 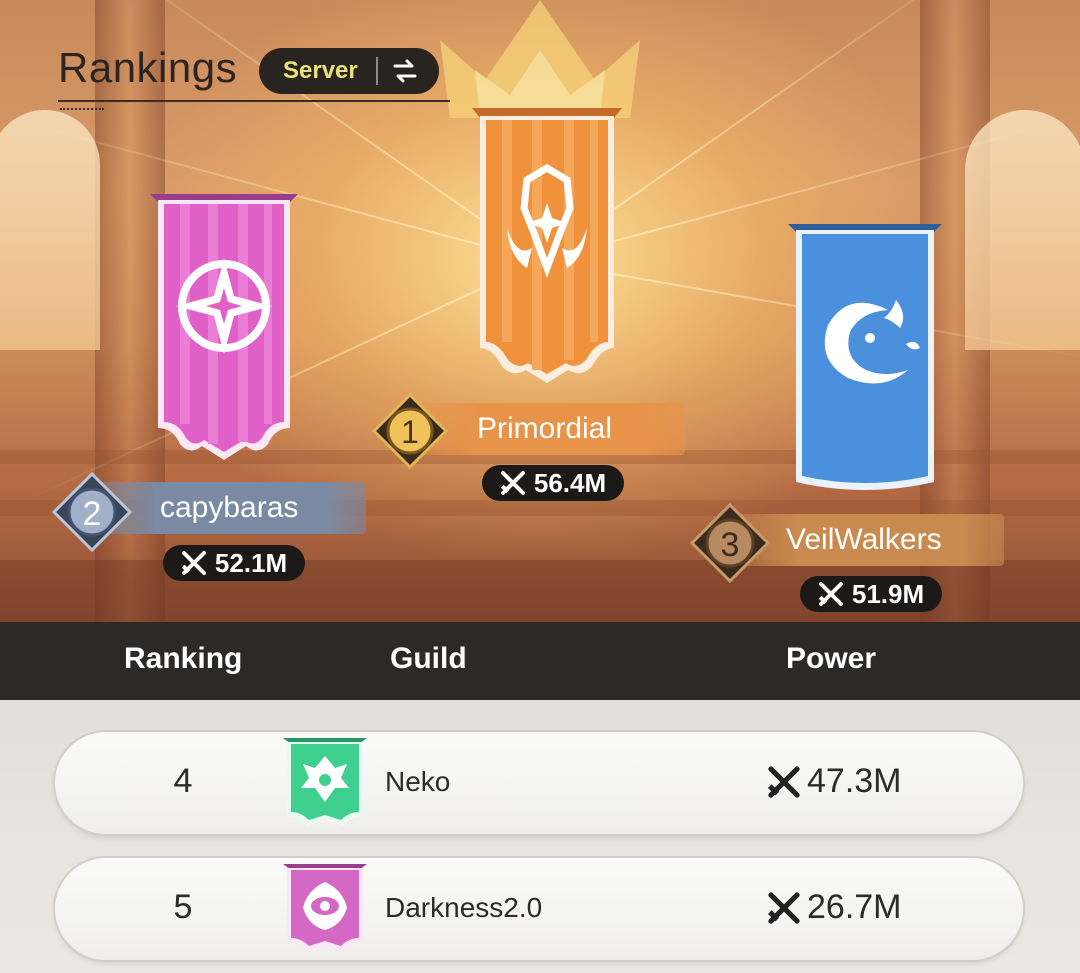 I want to click on row-rank: 5, so click(x=183, y=907).